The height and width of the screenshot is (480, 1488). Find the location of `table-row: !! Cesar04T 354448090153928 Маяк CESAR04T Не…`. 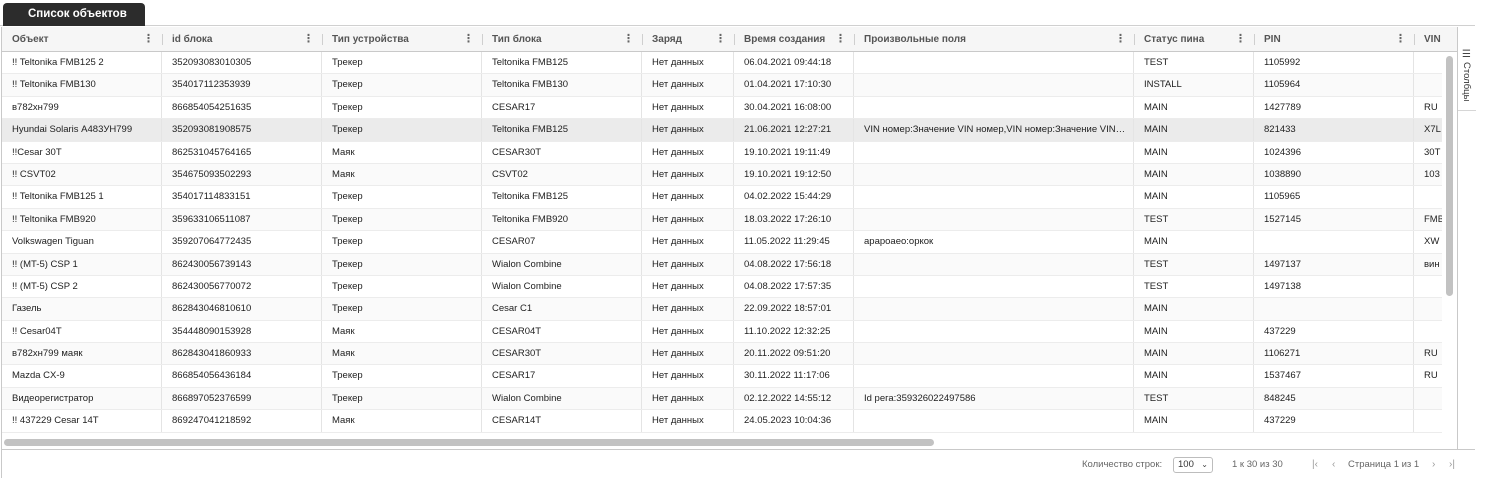

table-row: !! Cesar04T 354448090153928 Маяк CESAR04T Не… is located at coordinates (722, 332).